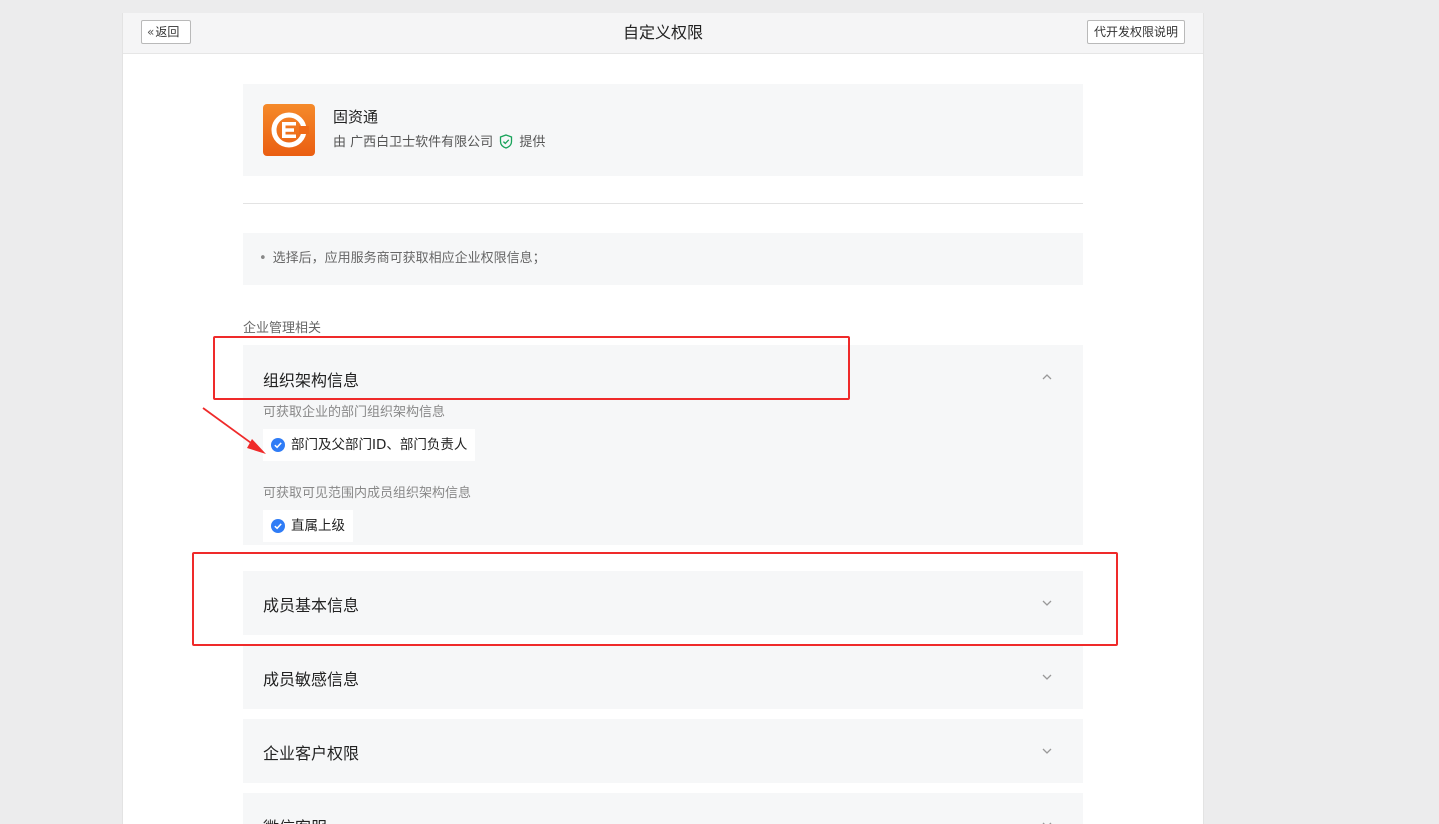 The height and width of the screenshot is (824, 1439). I want to click on perm-tag-label: 直属上级, so click(318, 526).